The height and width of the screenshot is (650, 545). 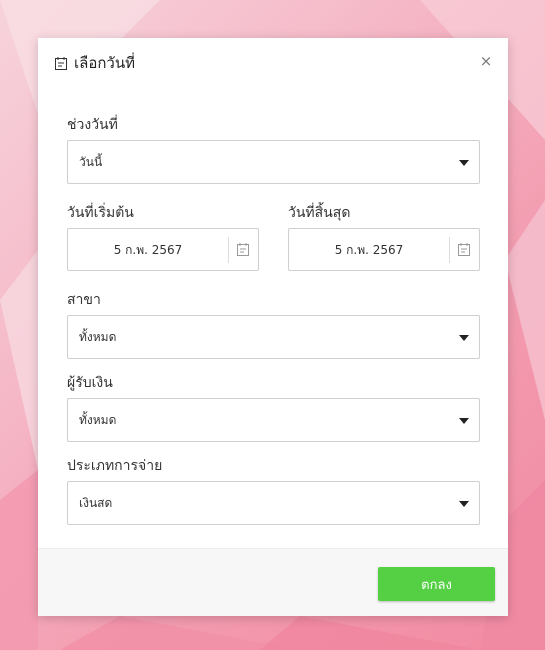 What do you see at coordinates (100, 213) in the screenshot?
I see `start-date-label: วันที่เริ่มต้น` at bounding box center [100, 213].